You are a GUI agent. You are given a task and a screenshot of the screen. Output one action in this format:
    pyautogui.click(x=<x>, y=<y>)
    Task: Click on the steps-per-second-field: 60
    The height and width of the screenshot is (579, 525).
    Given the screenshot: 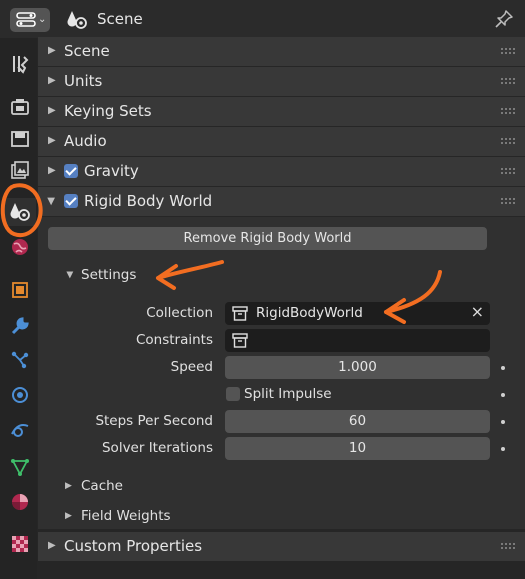 What is the action you would take?
    pyautogui.click(x=357, y=421)
    